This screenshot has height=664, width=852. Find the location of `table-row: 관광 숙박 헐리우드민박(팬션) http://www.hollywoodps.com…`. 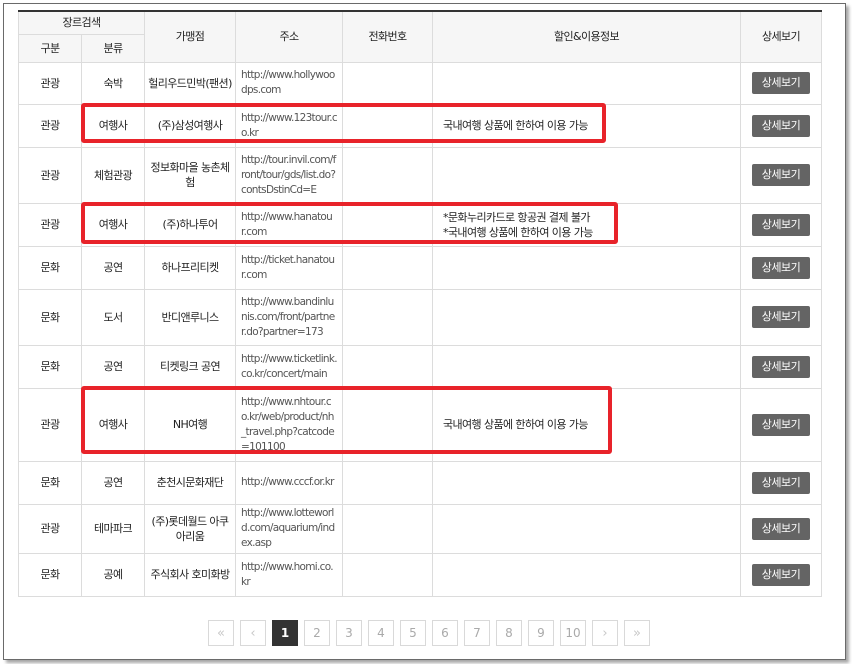

table-row: 관광 숙박 헐리우드민박(팬션) http://www.hollywoodps.com… is located at coordinates (420, 83).